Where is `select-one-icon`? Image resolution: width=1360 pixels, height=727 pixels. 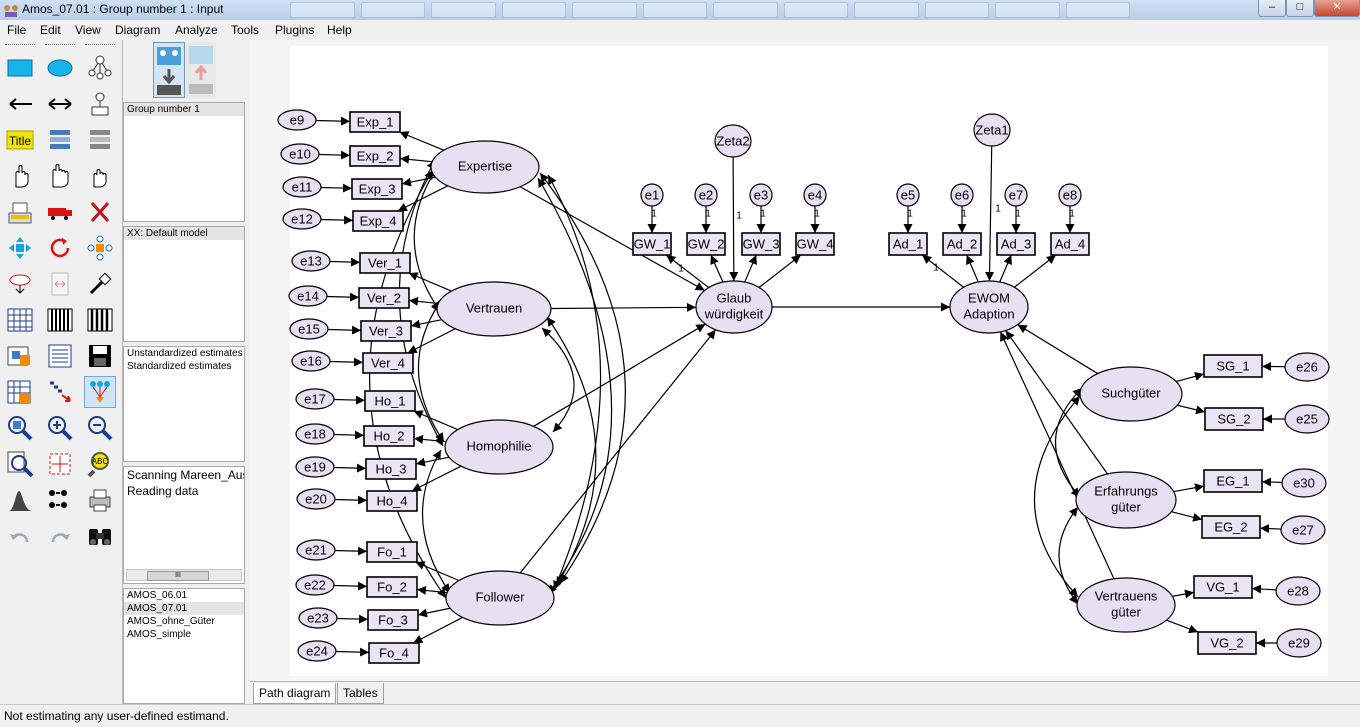
select-one-icon is located at coordinates (20, 176).